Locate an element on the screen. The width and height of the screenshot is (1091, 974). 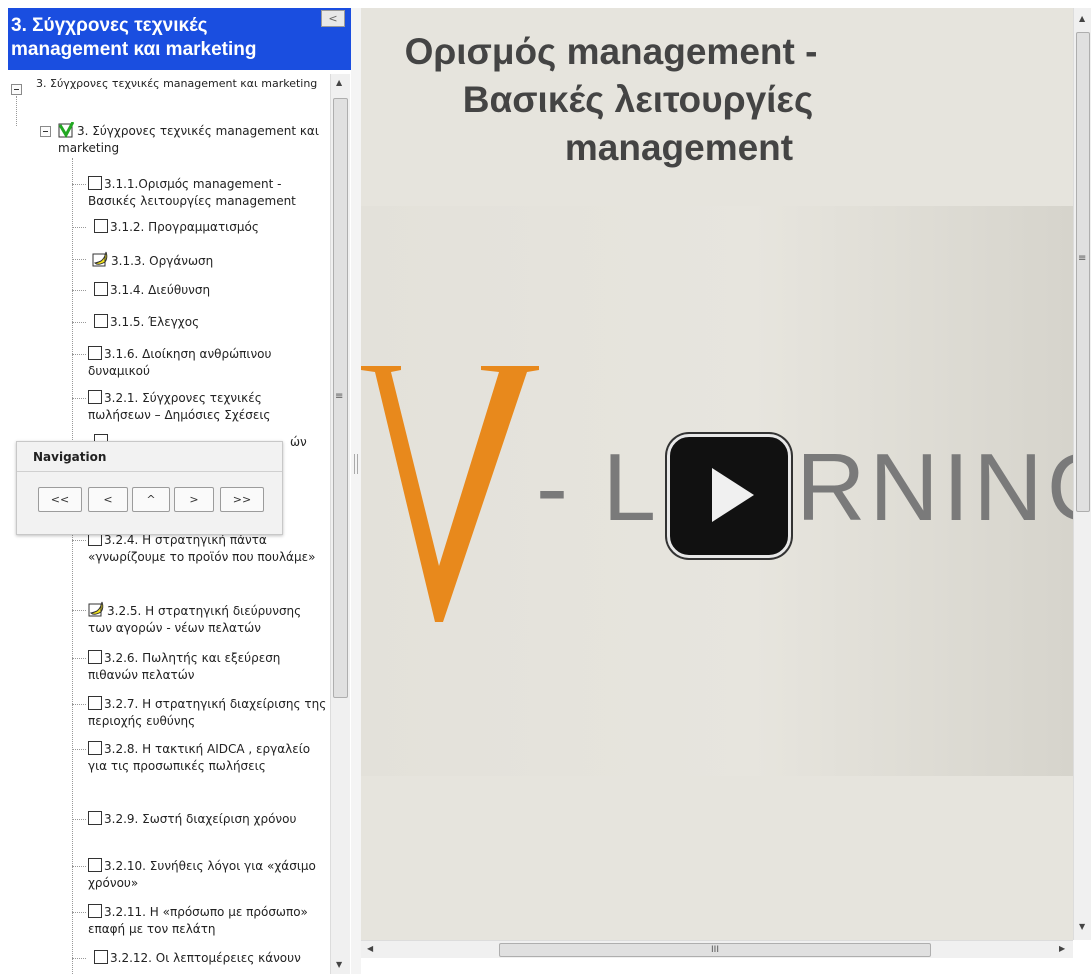
toc-scrollbar: ▲ ≡ ▼ is located at coordinates (340, 524).